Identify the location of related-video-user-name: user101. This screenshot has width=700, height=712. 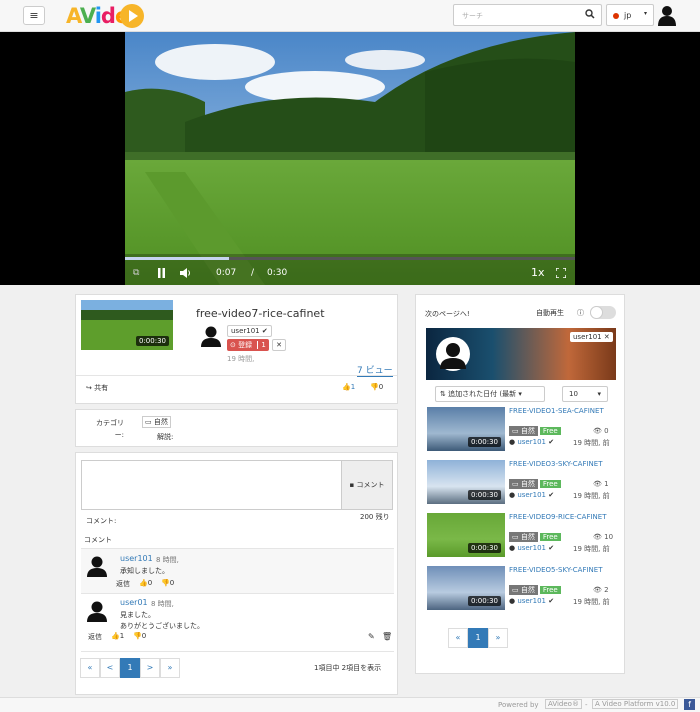
(531, 495).